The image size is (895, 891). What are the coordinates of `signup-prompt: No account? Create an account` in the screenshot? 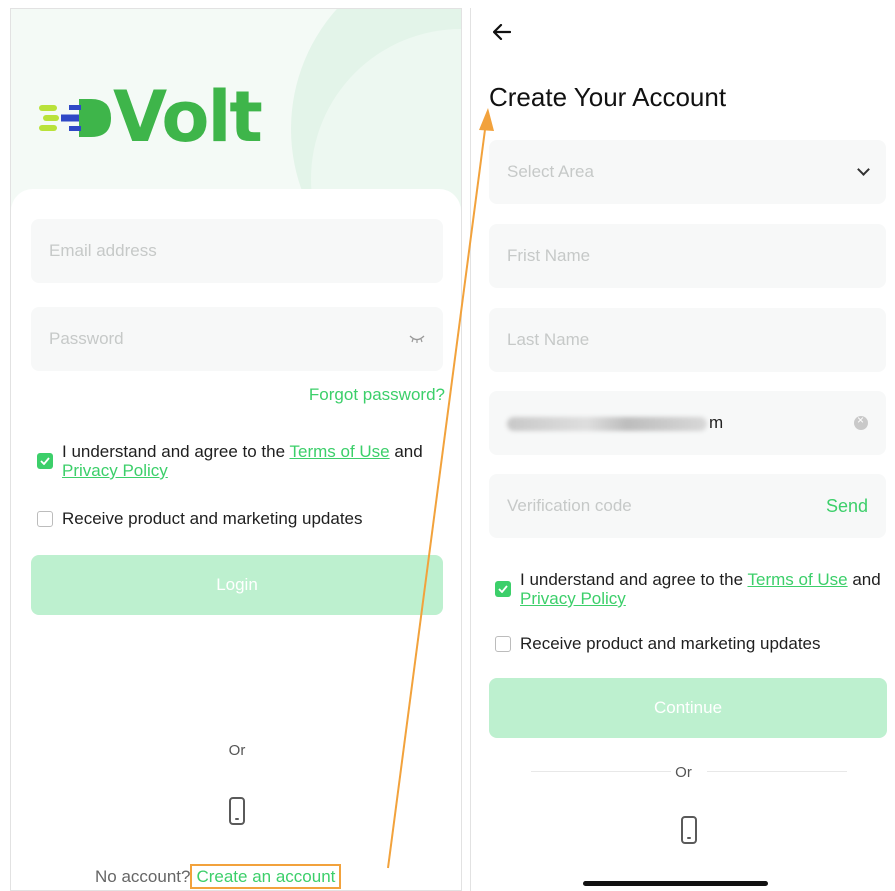 It's located at (218, 876).